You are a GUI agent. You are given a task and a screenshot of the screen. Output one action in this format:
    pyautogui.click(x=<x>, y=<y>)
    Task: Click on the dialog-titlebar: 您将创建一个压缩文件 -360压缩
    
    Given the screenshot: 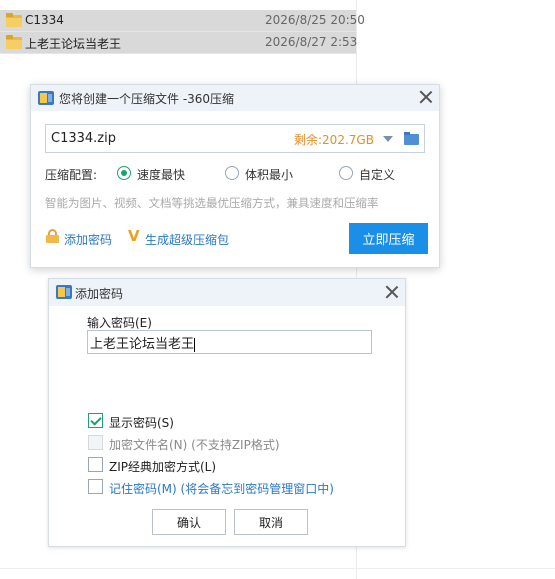 What is the action you would take?
    pyautogui.click(x=235, y=98)
    